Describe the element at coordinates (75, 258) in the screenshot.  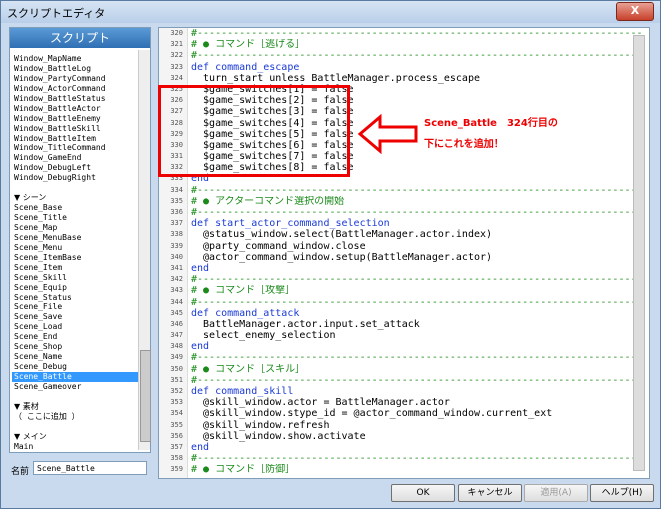
I see `script-list-item: Scene_ItemBase` at that location.